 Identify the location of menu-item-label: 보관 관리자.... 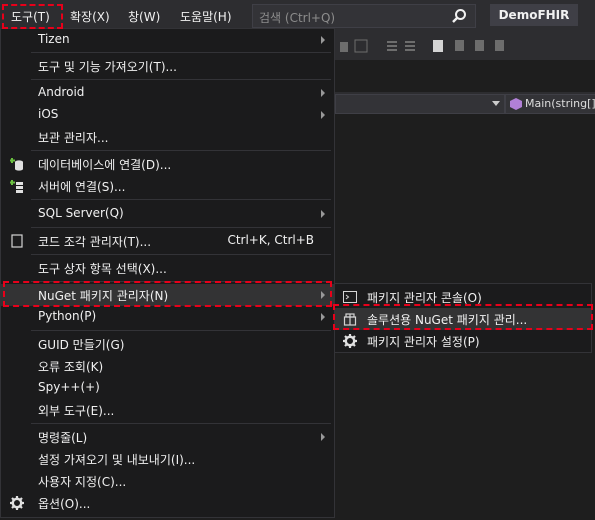
(73, 138).